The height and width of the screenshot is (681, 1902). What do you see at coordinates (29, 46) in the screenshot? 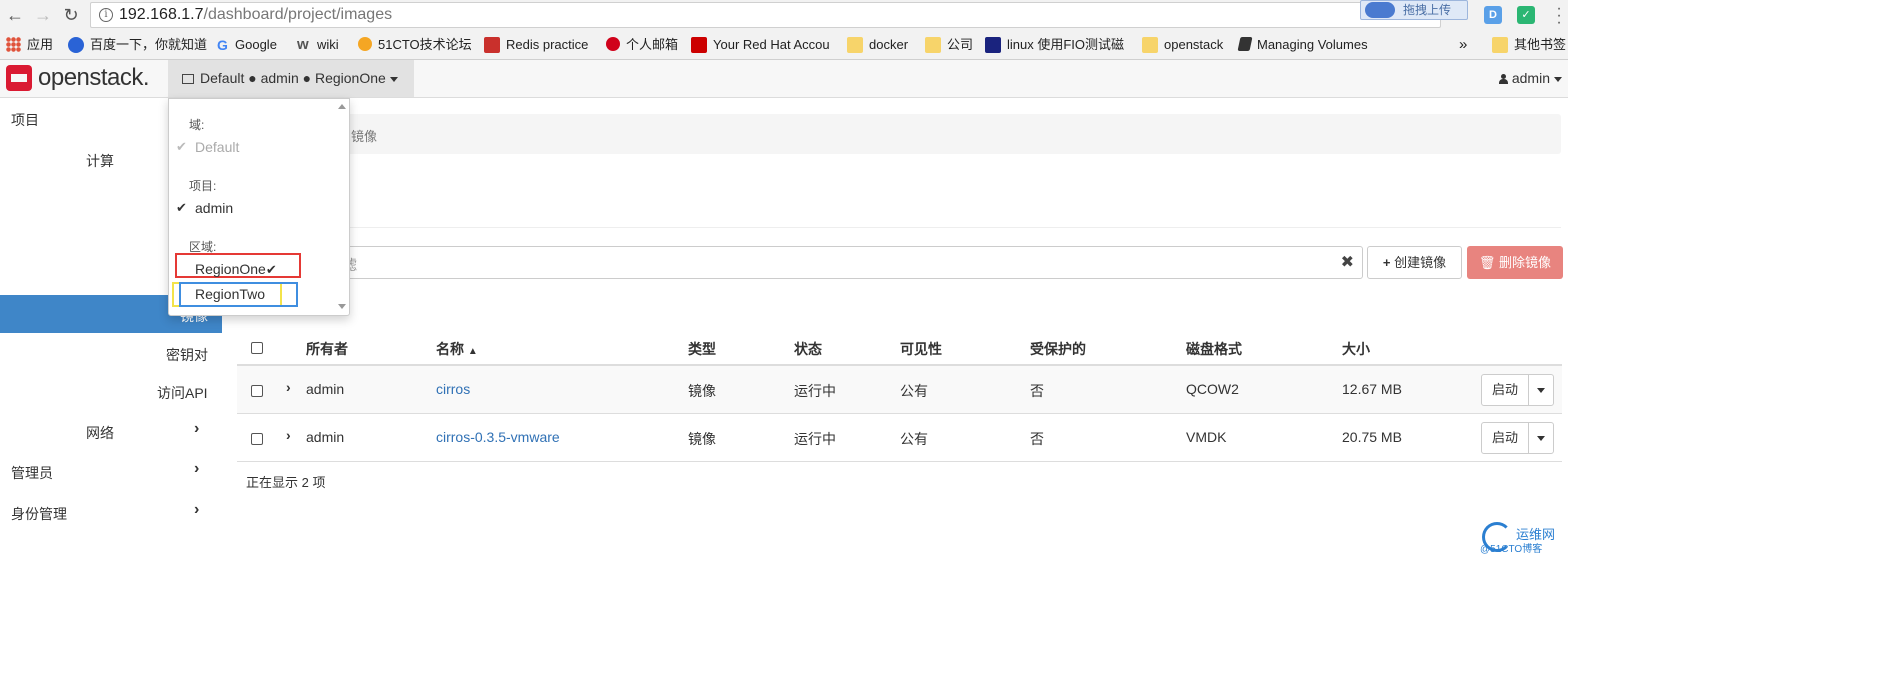
I see `bookmark-apps: 应用` at bounding box center [29, 46].